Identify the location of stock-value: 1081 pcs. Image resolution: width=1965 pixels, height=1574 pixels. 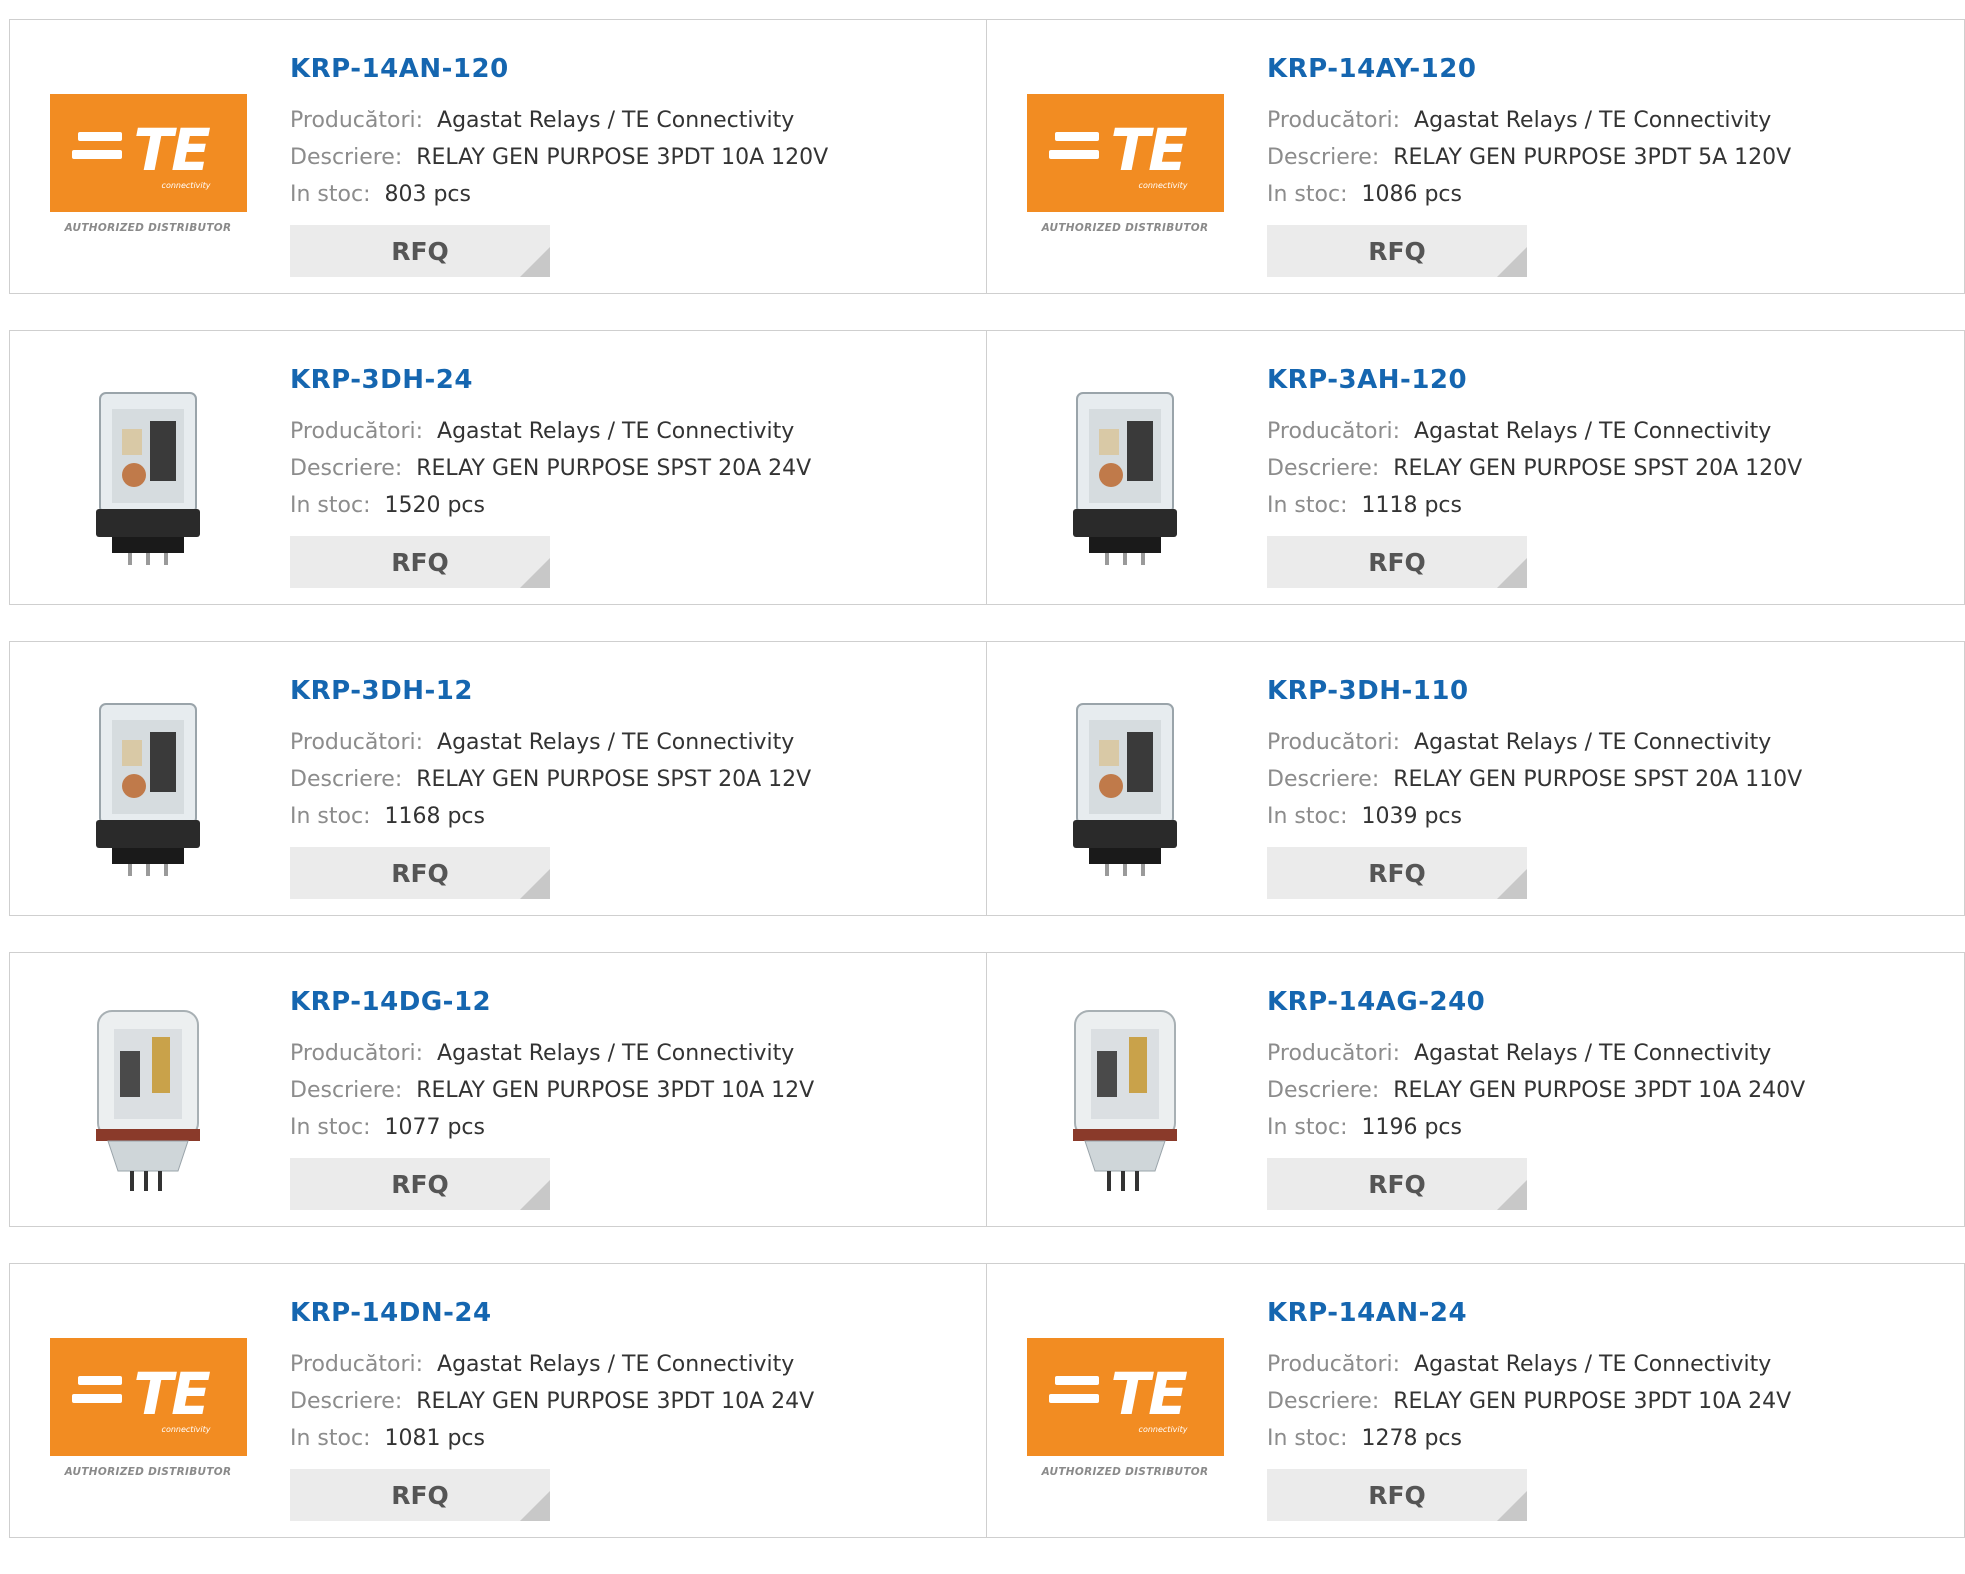
(434, 1438).